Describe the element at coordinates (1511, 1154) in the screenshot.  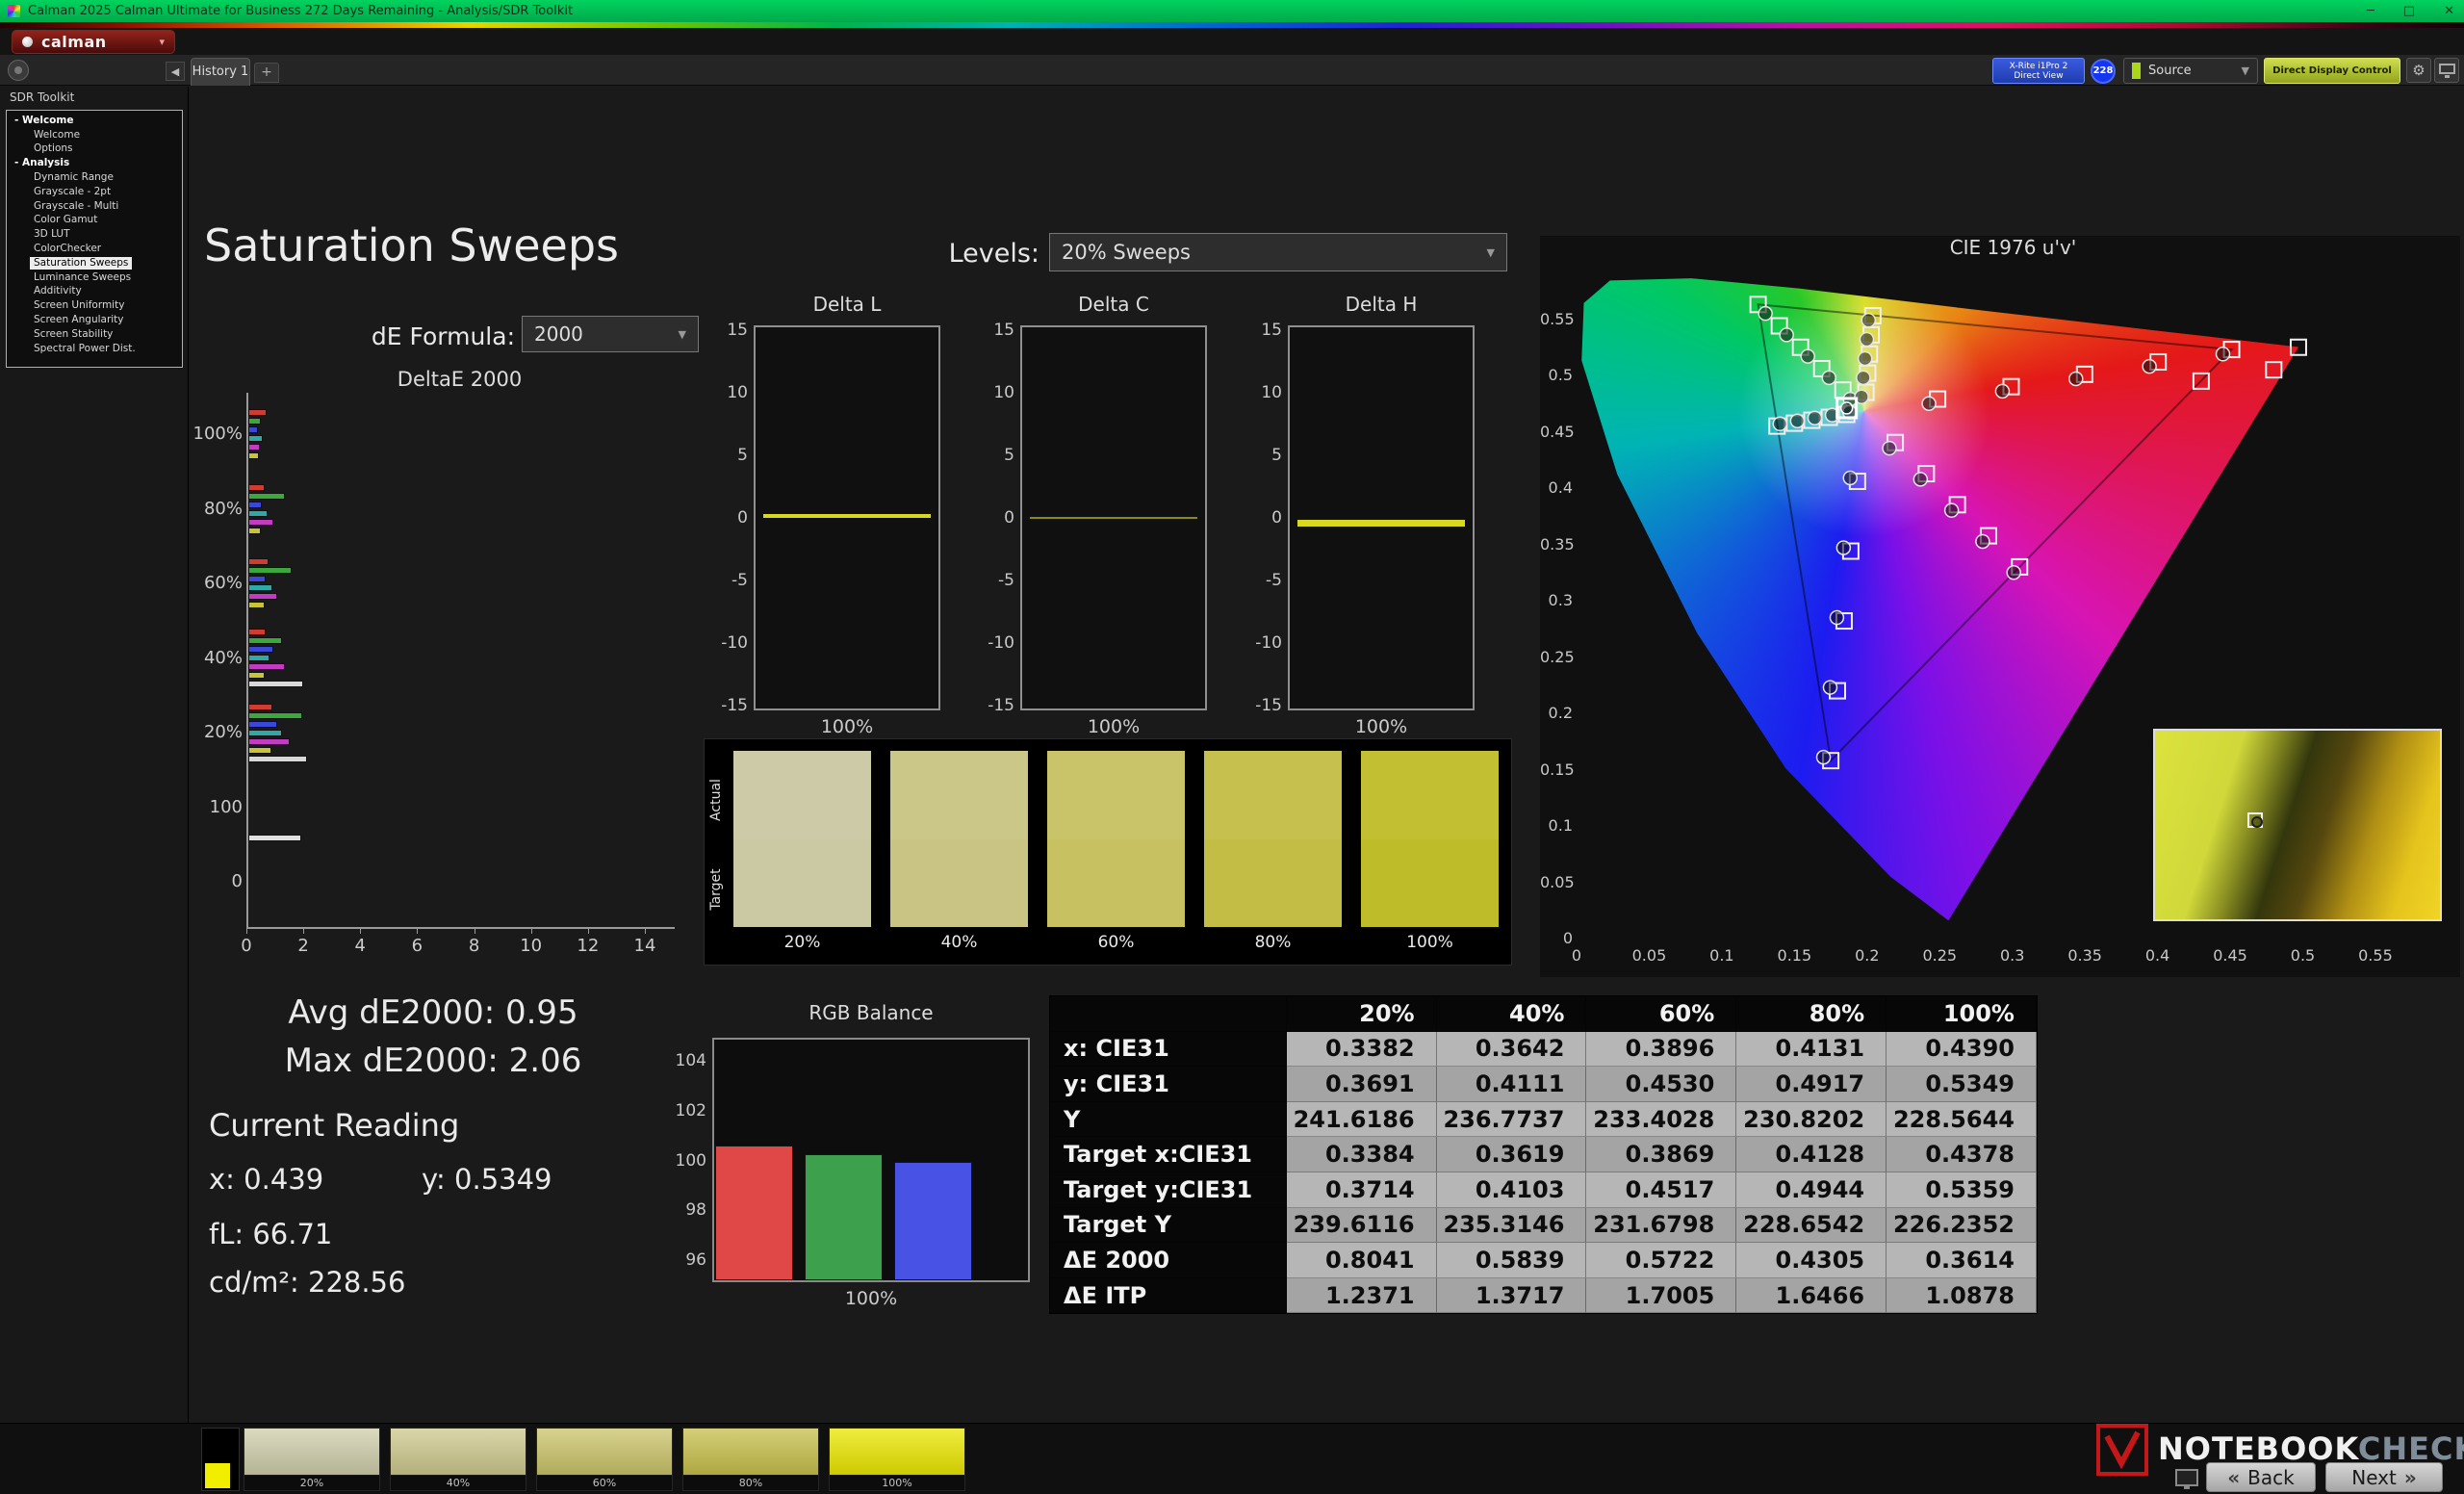
I see `table-value-cell: 0.3619` at that location.